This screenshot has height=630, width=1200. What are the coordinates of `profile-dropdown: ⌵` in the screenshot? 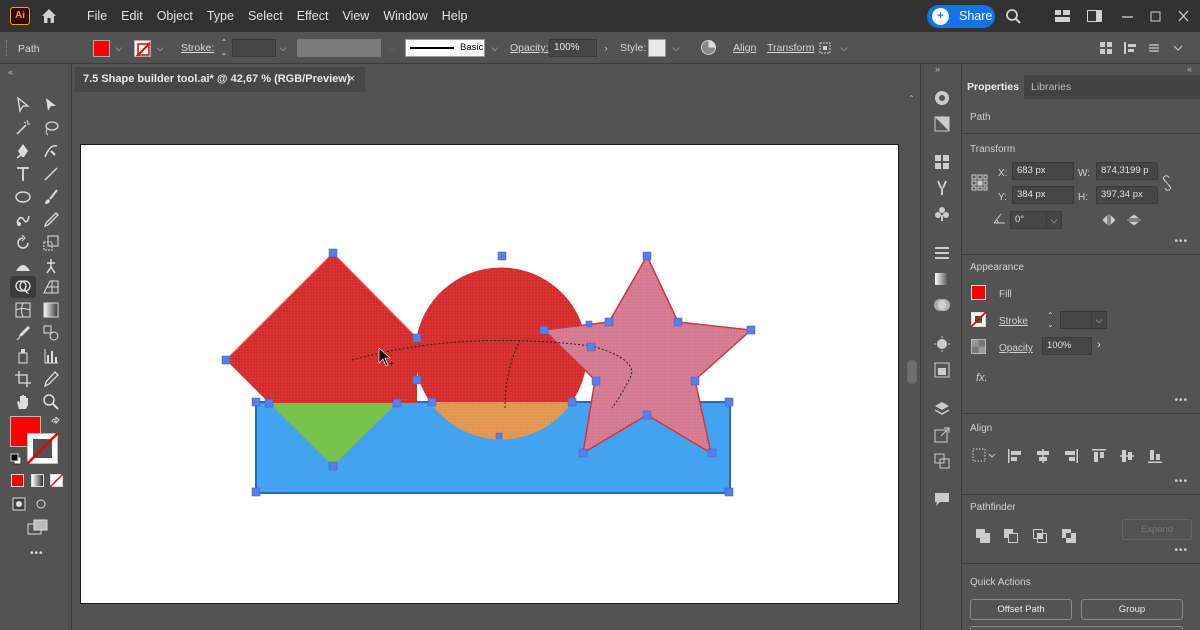 It's located at (392, 48).